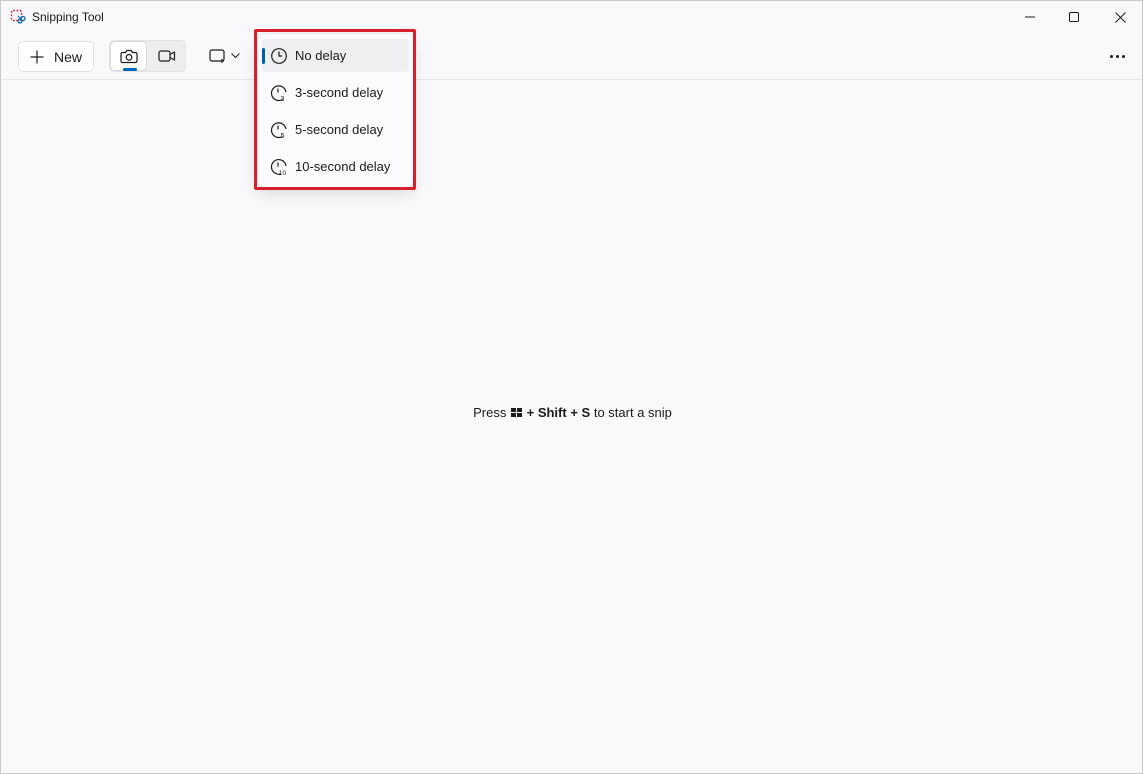 This screenshot has width=1143, height=774. I want to click on video-camera-icon, so click(166, 56).